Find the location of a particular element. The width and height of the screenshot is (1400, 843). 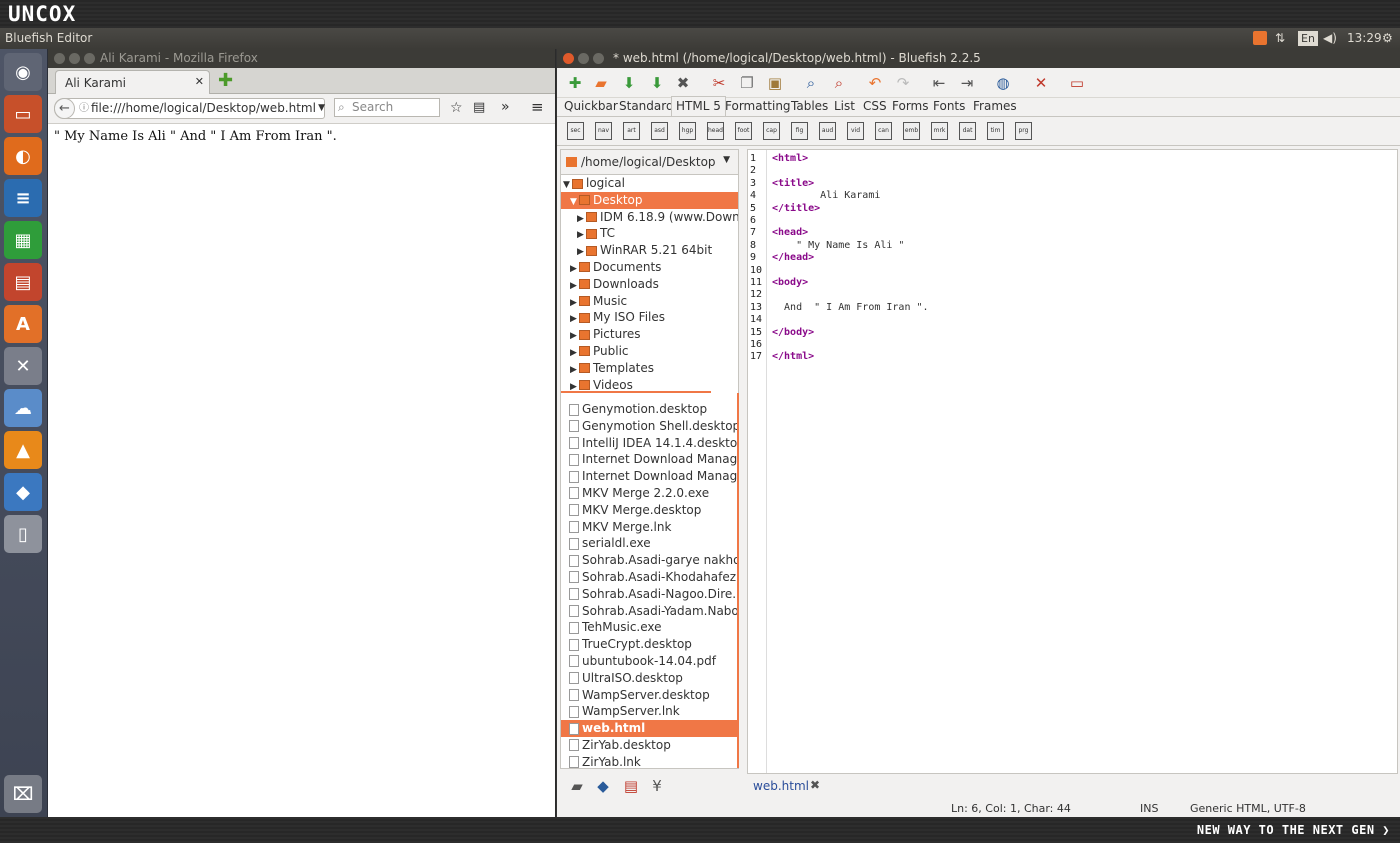

tree-item: ▶ Downloads is located at coordinates (649, 284).